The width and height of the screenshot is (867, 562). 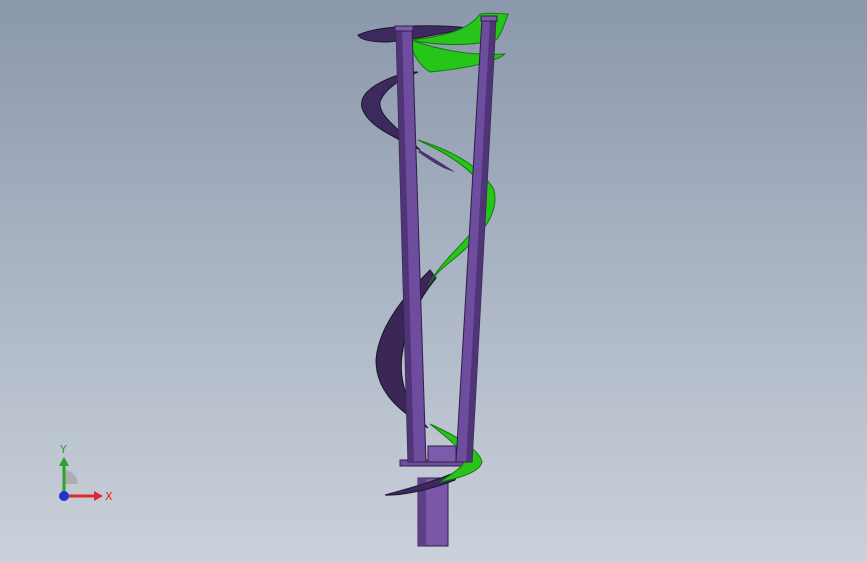 What do you see at coordinates (98, 496) in the screenshot?
I see `x-axis-arrow-icon` at bounding box center [98, 496].